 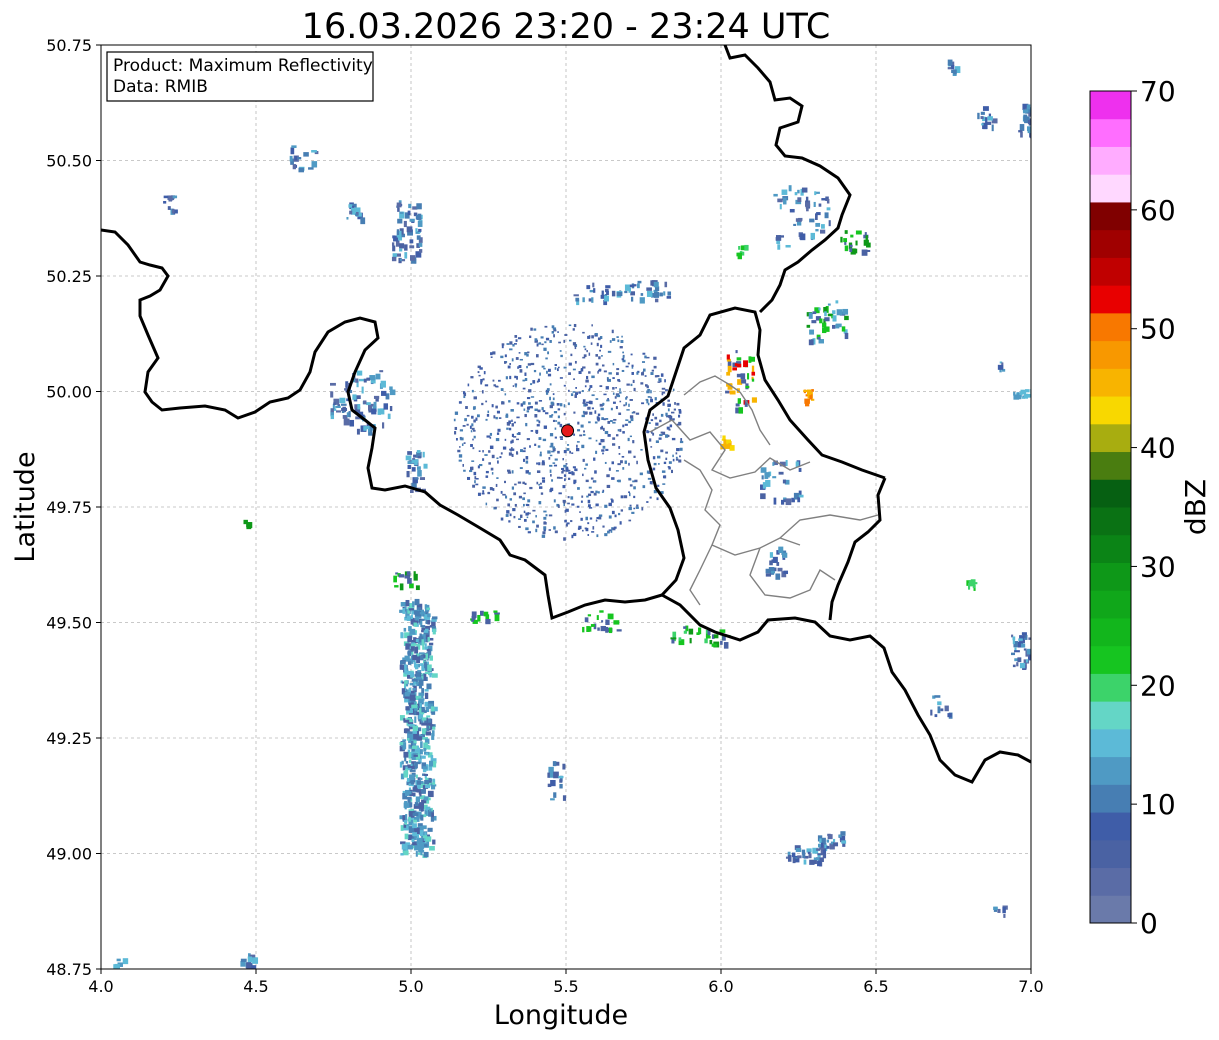 I want to click on map-title: 16.03.2026 23:20 - 23:24 UTC, so click(x=566, y=27).